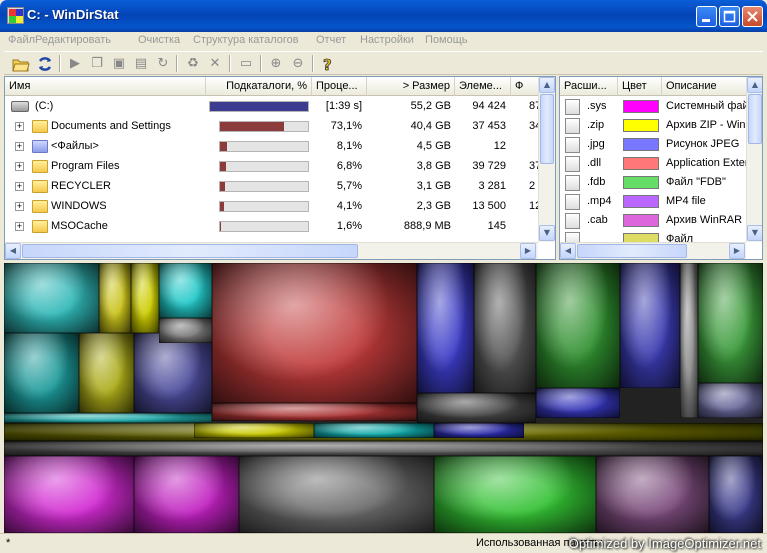 This screenshot has width=767, height=553. What do you see at coordinates (45, 64) in the screenshot?
I see `refresh-icon` at bounding box center [45, 64].